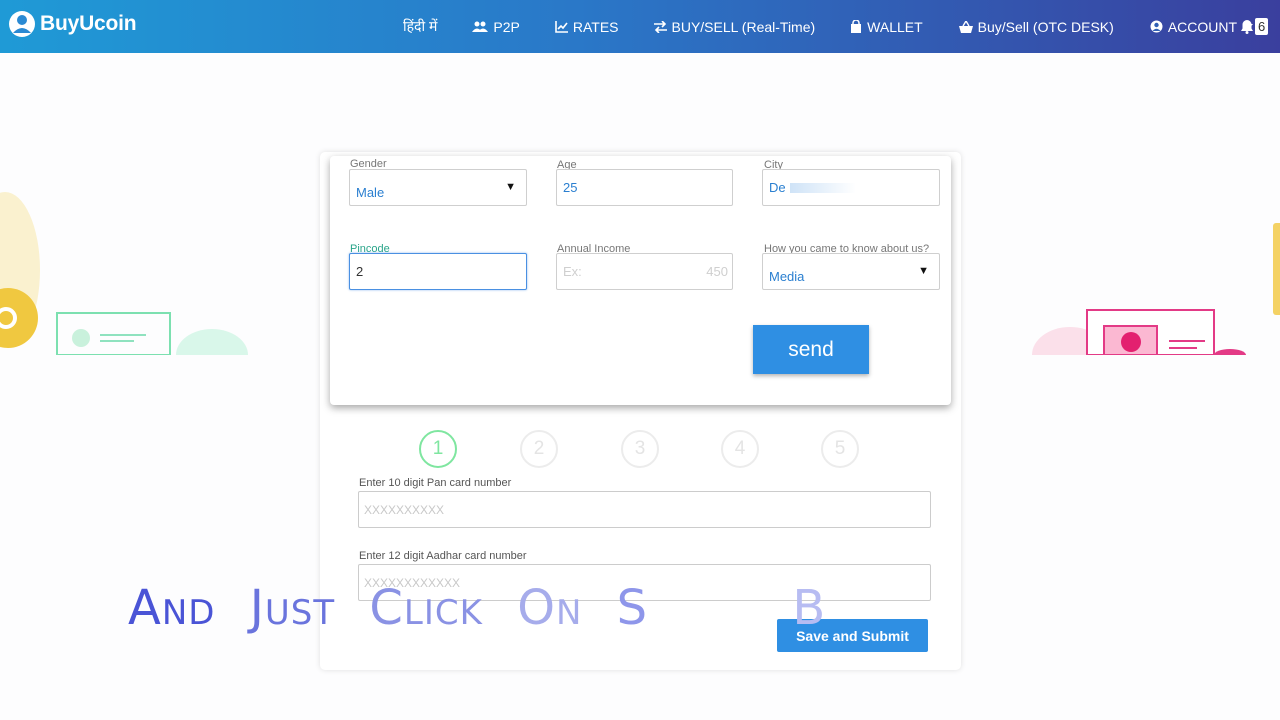 The height and width of the screenshot is (720, 1280). I want to click on nav-otc-desk-label: Buy/Sell (OTC DESK), so click(1045, 26).